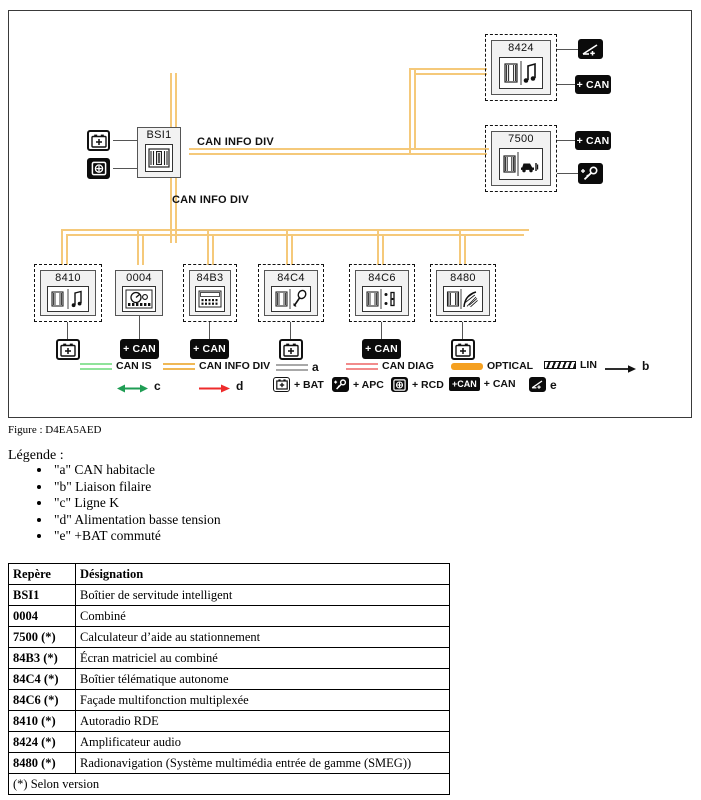 The image size is (701, 800). Describe the element at coordinates (136, 536) in the screenshot. I see `legende-item: "e" +BAT commuté` at that location.